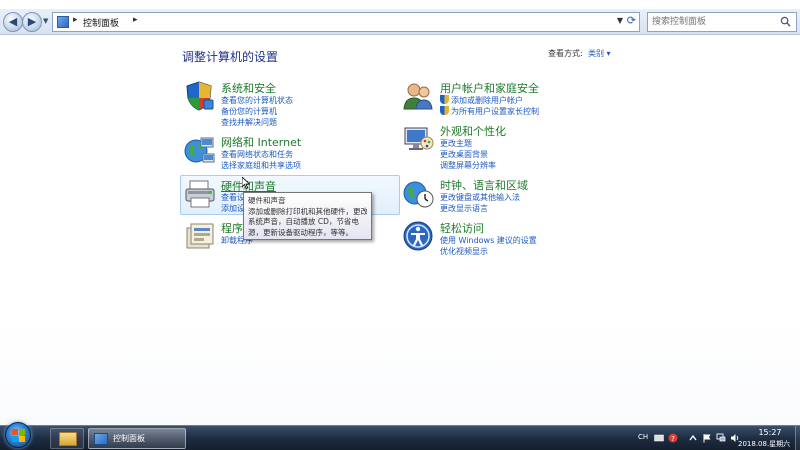  Describe the element at coordinates (419, 138) in the screenshot. I see `appearance-icon` at that location.